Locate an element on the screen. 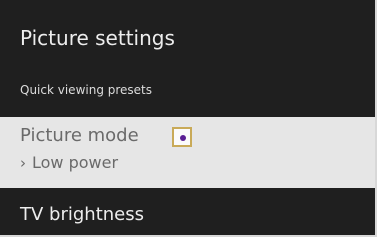 This screenshot has width=385, height=241. star-dot-icon is located at coordinates (183, 138).